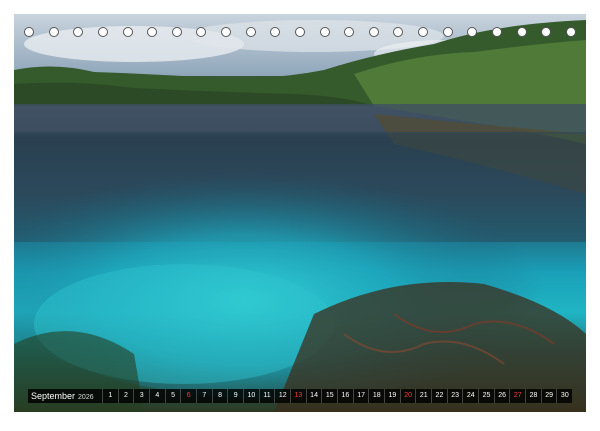  I want to click on day-cell: 15, so click(329, 396).